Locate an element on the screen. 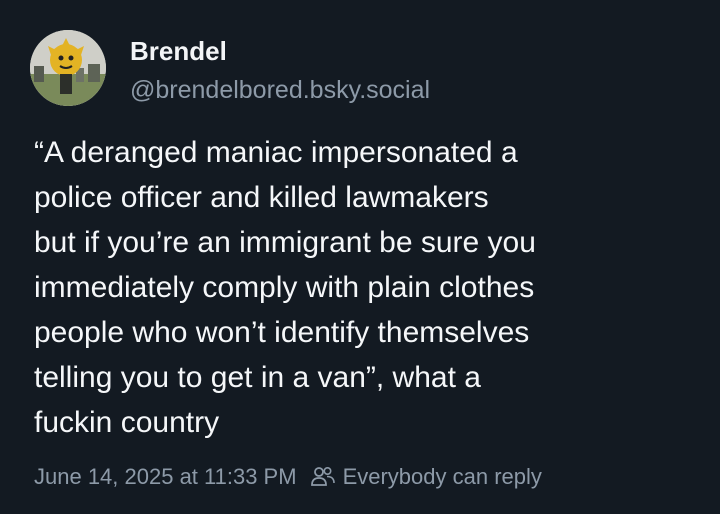 This screenshot has height=514, width=720. avatar is located at coordinates (68, 68).